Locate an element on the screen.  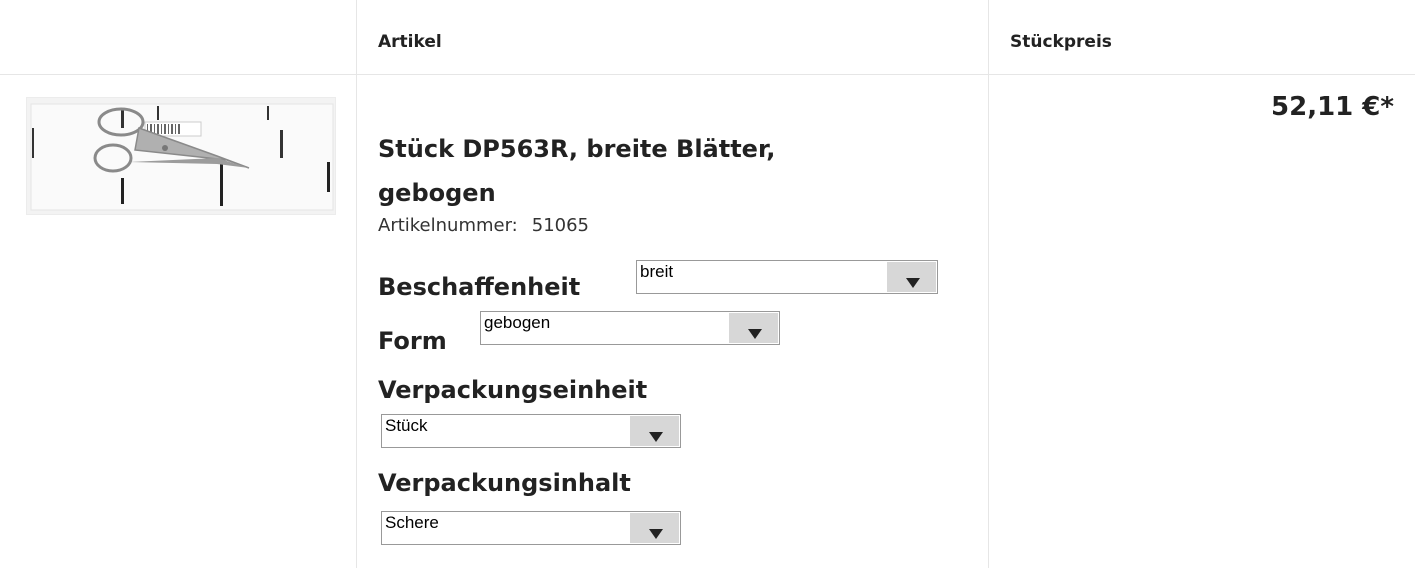
article-number-label: Artikelnummer: is located at coordinates (448, 225).